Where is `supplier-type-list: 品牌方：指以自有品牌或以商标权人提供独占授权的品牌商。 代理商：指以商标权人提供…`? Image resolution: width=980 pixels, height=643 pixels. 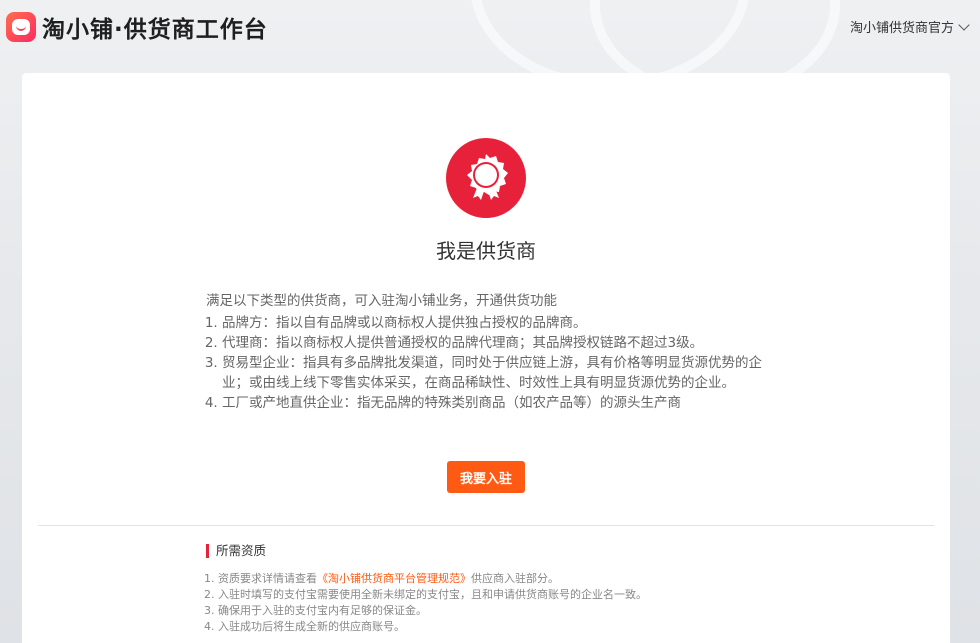
supplier-type-list: 品牌方：指以自有品牌或以商标权人提供独占授权的品牌商。 代理商：指以商标权人提供… is located at coordinates (486, 363).